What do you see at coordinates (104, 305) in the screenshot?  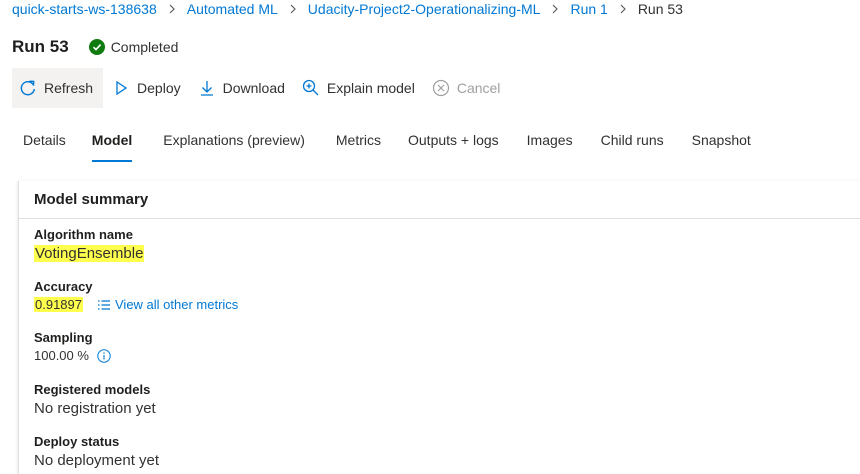 I see `bulleted-list-icon` at bounding box center [104, 305].